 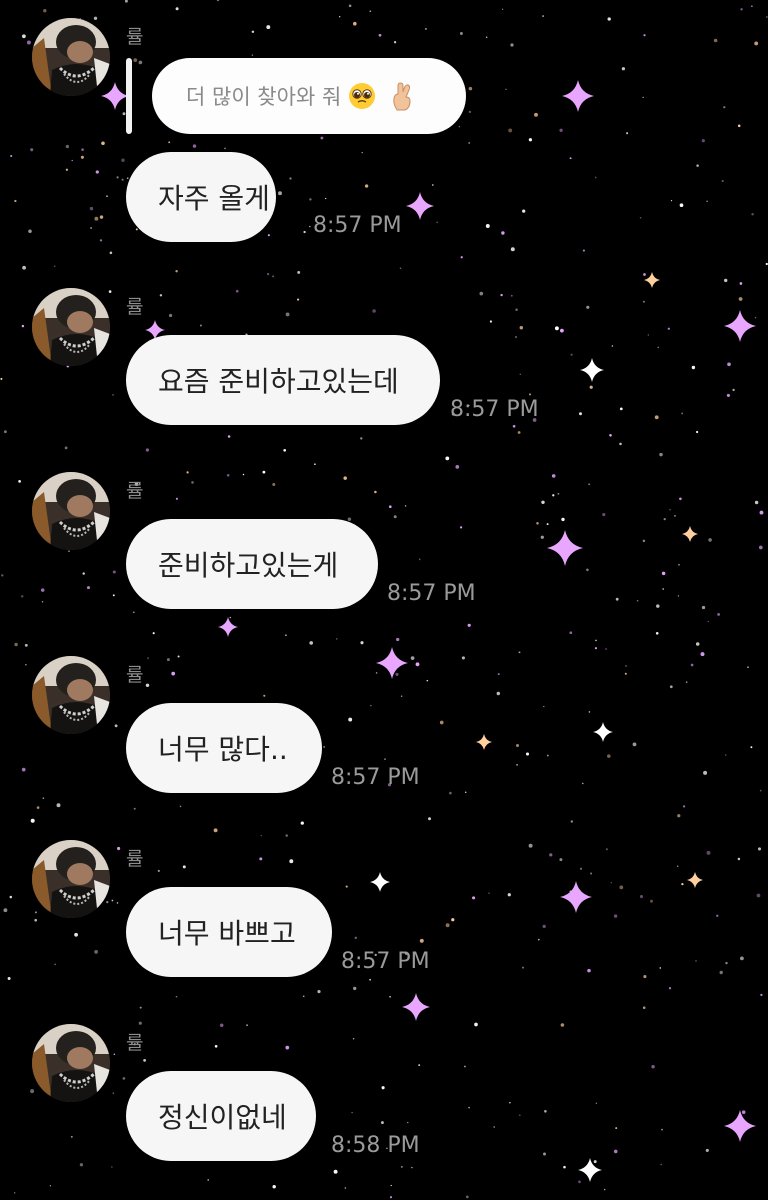 What do you see at coordinates (264, 97) in the screenshot?
I see `quoted-text: 더 많이 찾아와 줘` at bounding box center [264, 97].